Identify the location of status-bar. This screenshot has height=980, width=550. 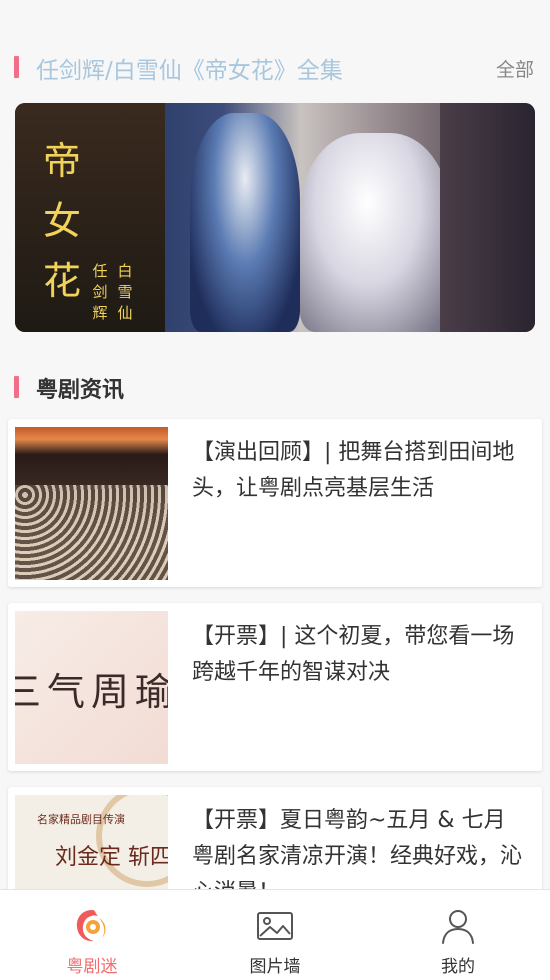
(275, 18).